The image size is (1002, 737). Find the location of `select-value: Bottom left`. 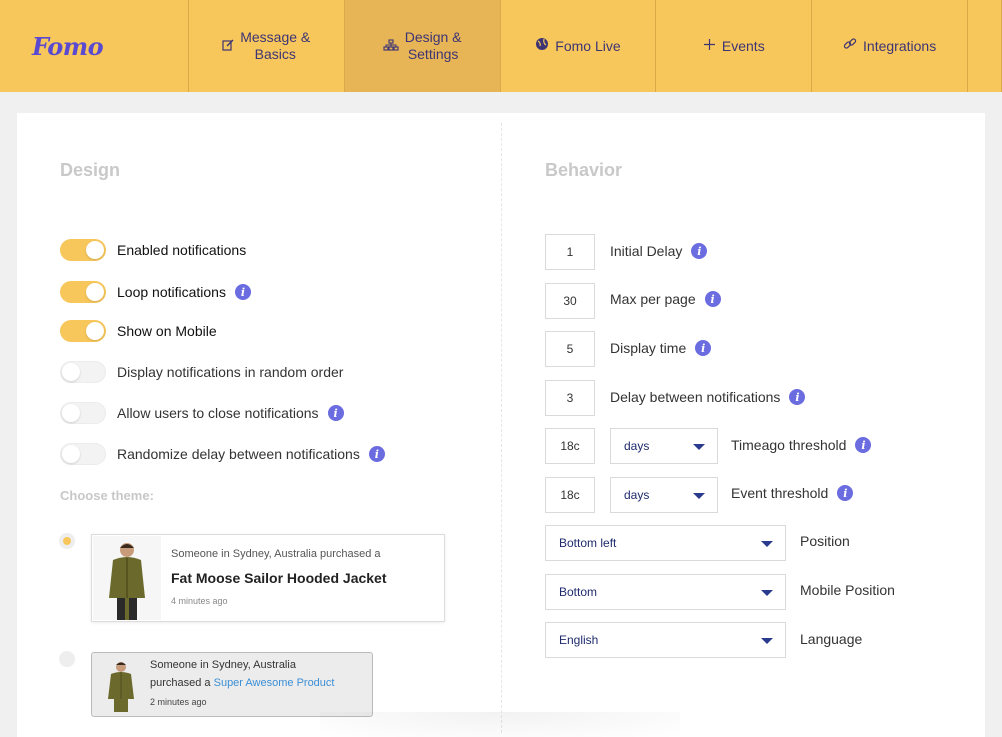

select-value: Bottom left is located at coordinates (588, 543).